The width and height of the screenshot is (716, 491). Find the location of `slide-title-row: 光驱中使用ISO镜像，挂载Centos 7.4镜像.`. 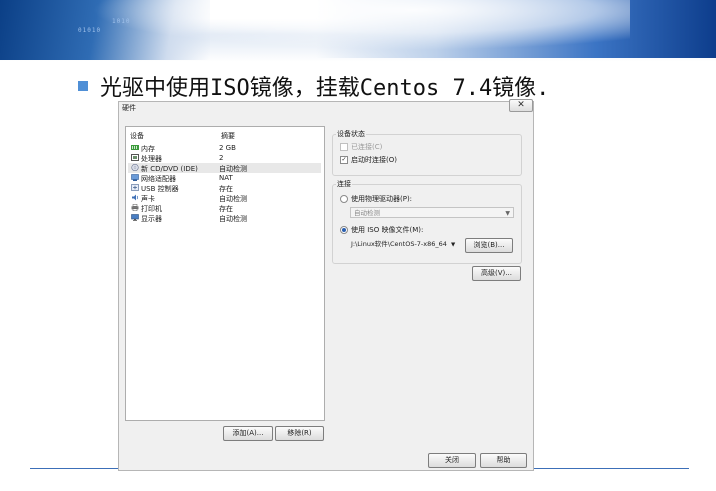

slide-title-row: 光驱中使用ISO镜像，挂载Centos 7.4镜像. is located at coordinates (313, 86).